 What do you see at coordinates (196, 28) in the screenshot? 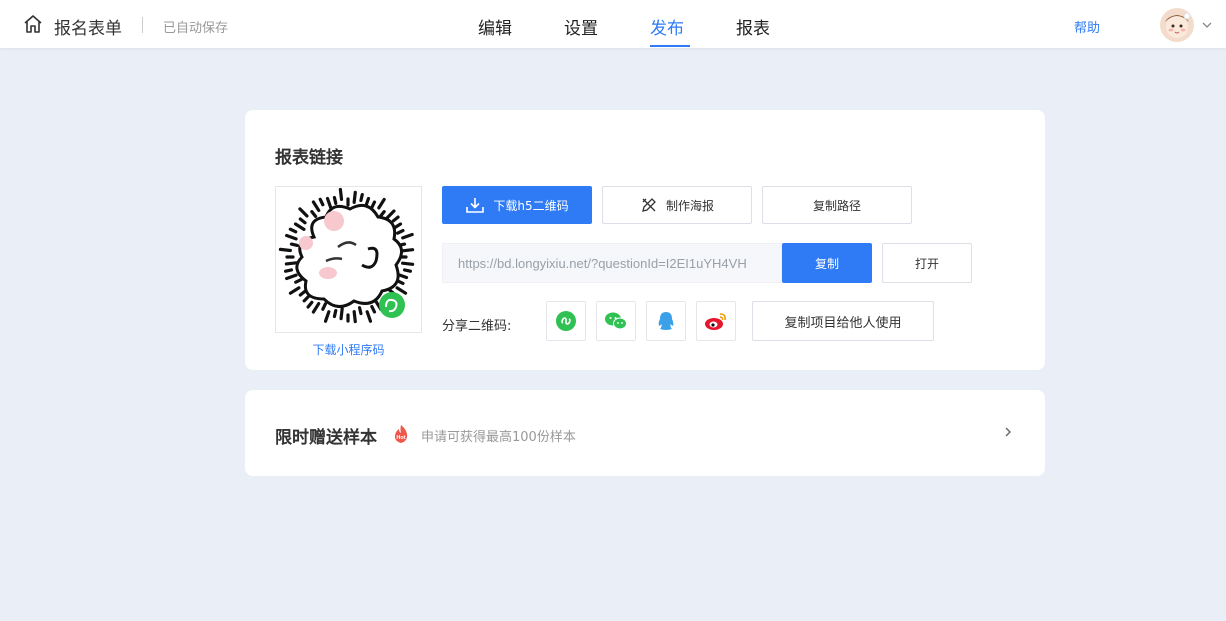
I see `save-status: 已自动保存` at bounding box center [196, 28].